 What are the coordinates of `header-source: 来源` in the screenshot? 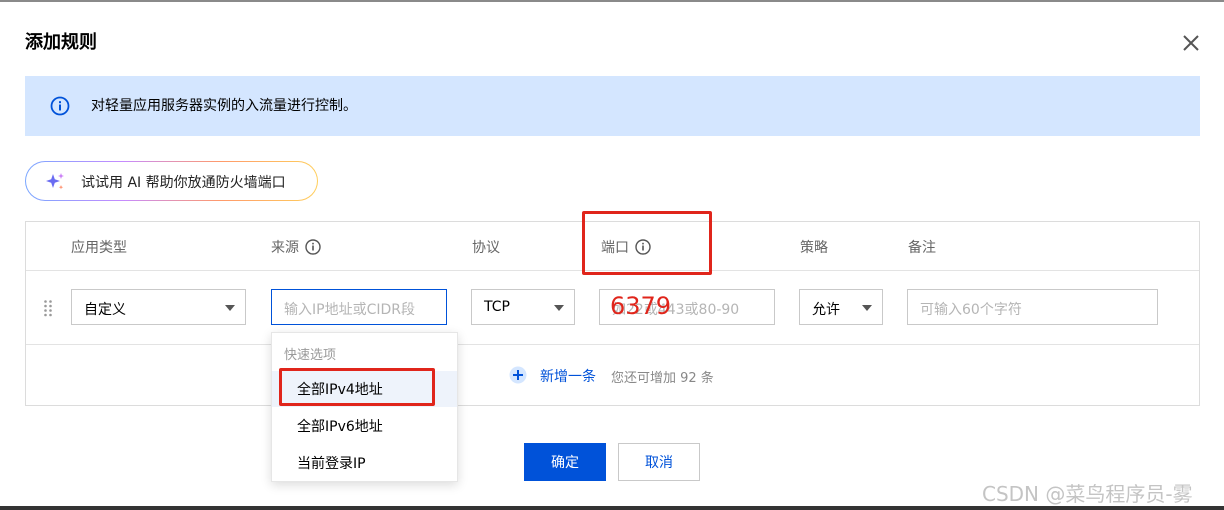 It's located at (296, 247).